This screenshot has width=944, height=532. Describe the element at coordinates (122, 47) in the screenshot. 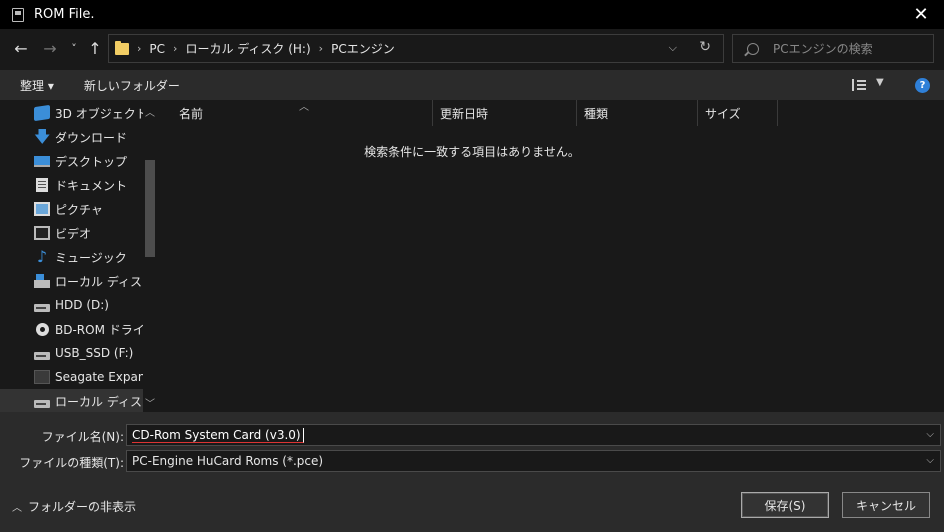

I see `folder-icon` at that location.